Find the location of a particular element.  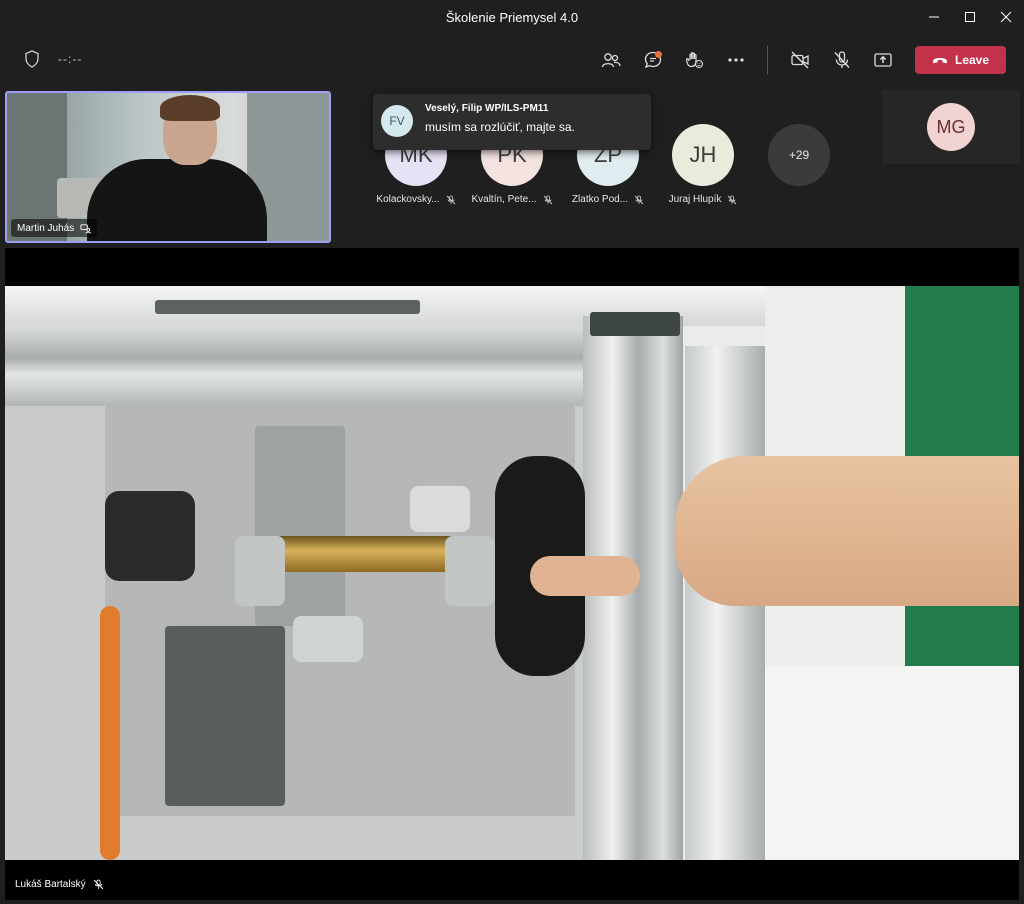

participant-avatar: MG is located at coordinates (951, 127).